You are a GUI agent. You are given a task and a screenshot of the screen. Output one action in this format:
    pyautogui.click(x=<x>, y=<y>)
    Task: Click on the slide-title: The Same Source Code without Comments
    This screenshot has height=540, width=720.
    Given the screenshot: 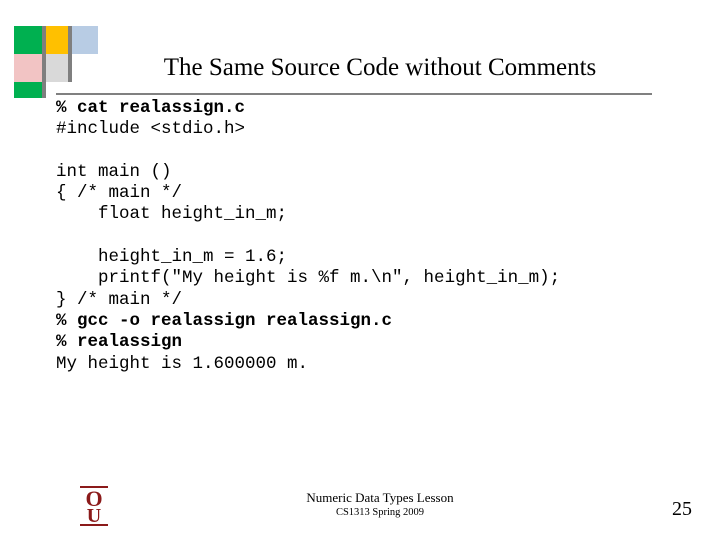 What is the action you would take?
    pyautogui.click(x=380, y=67)
    